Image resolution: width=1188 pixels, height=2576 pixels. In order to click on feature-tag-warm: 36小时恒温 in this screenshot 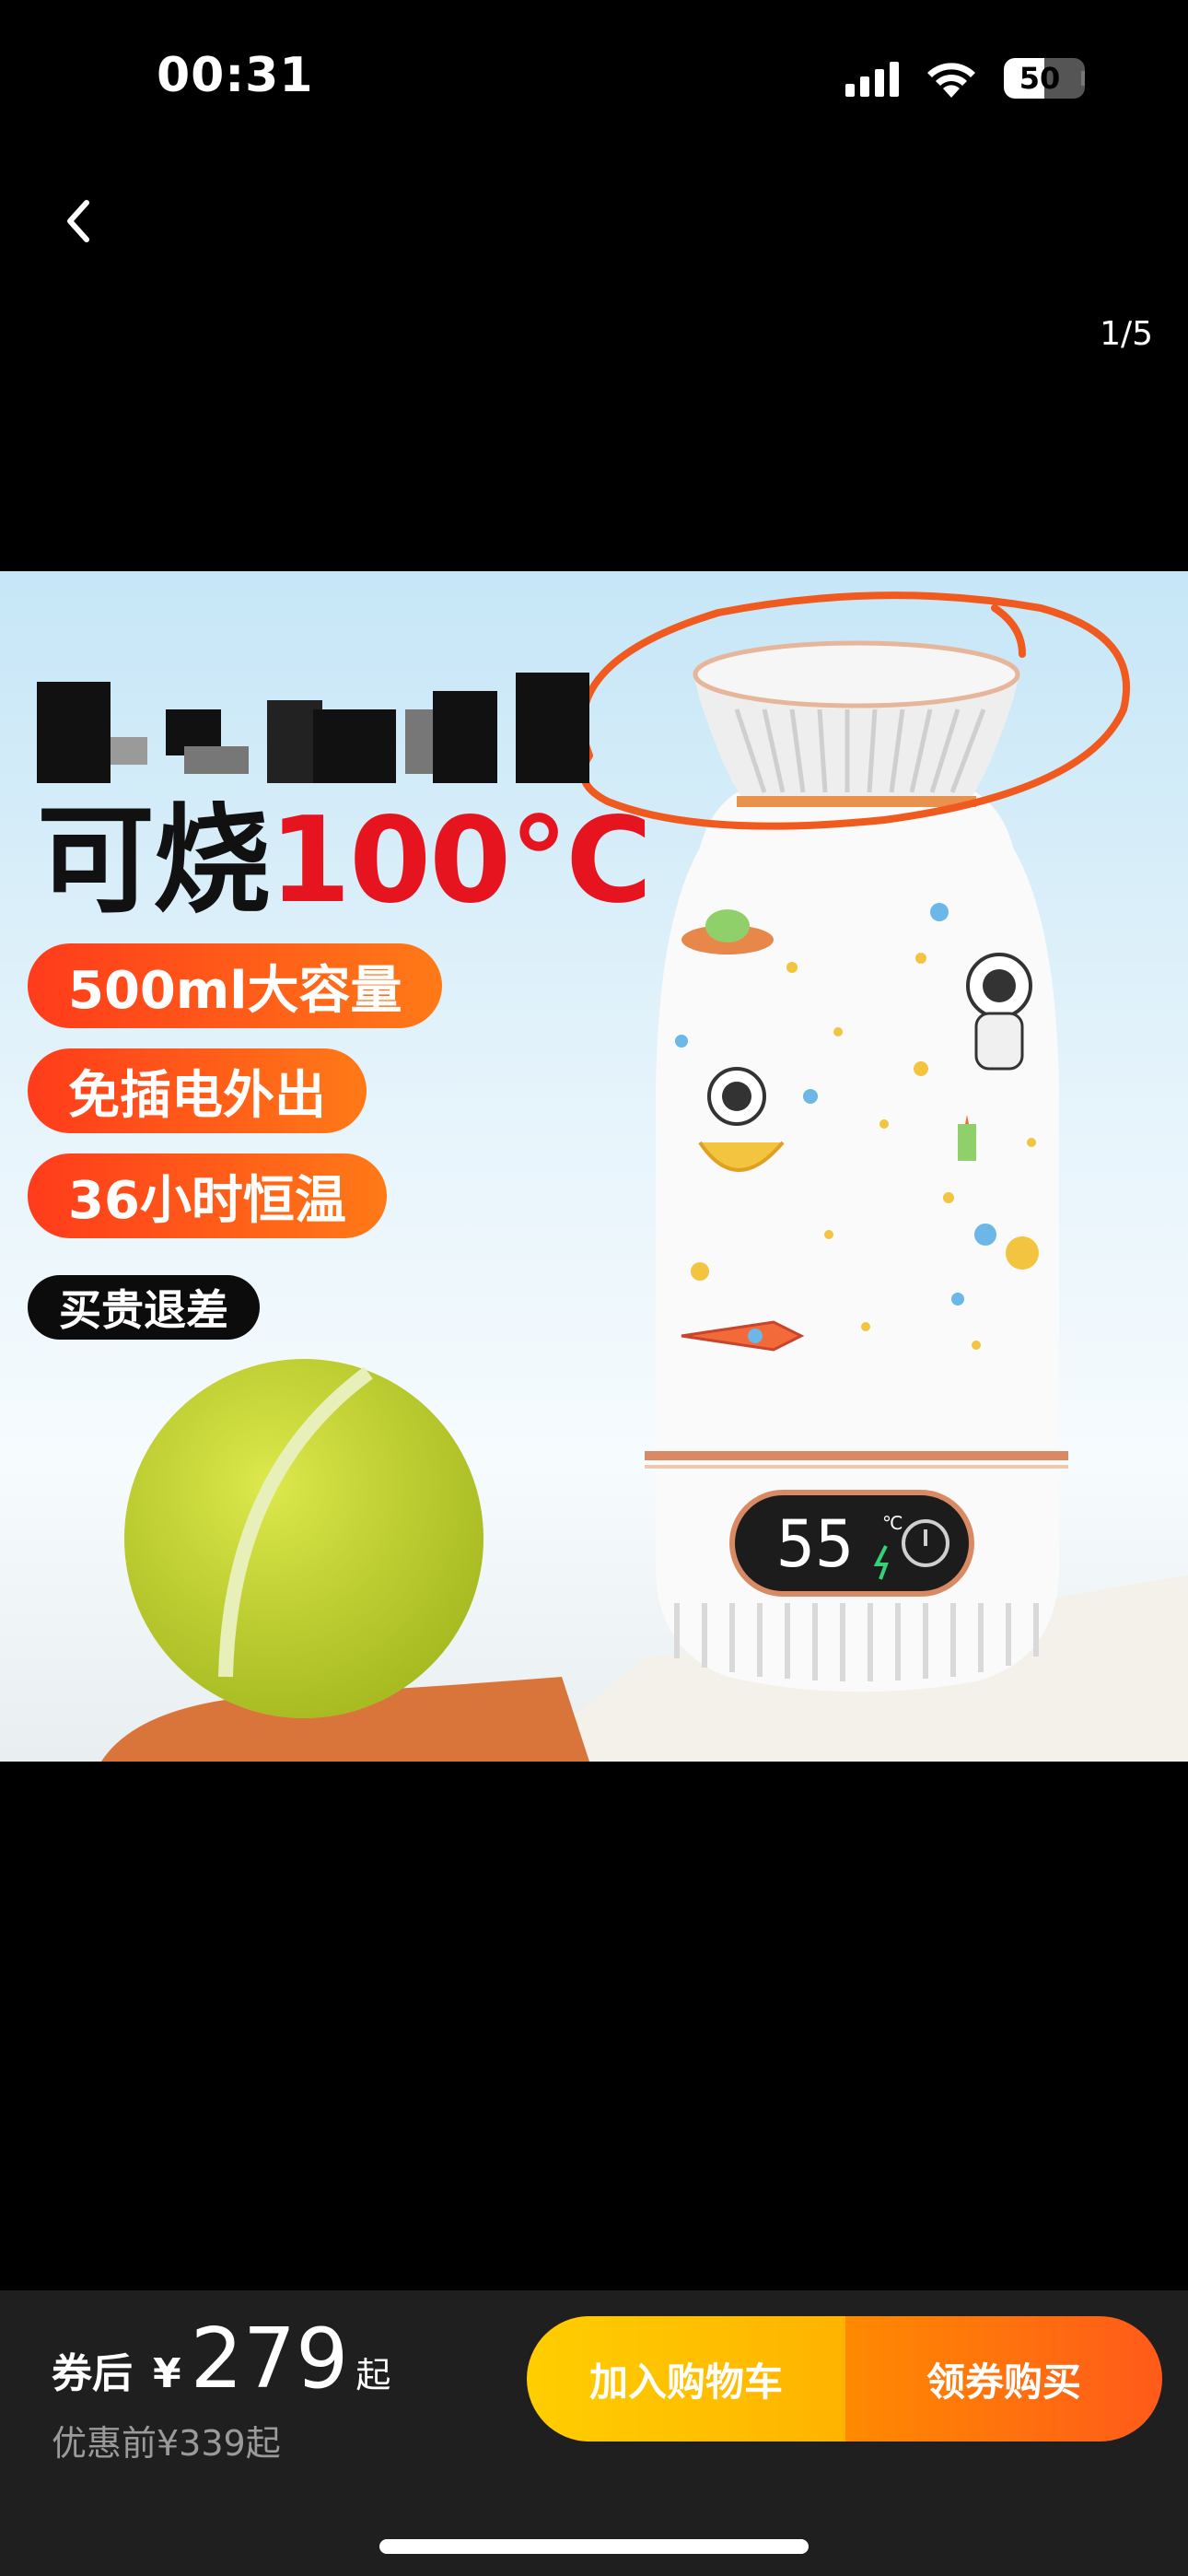, I will do `click(207, 1195)`.